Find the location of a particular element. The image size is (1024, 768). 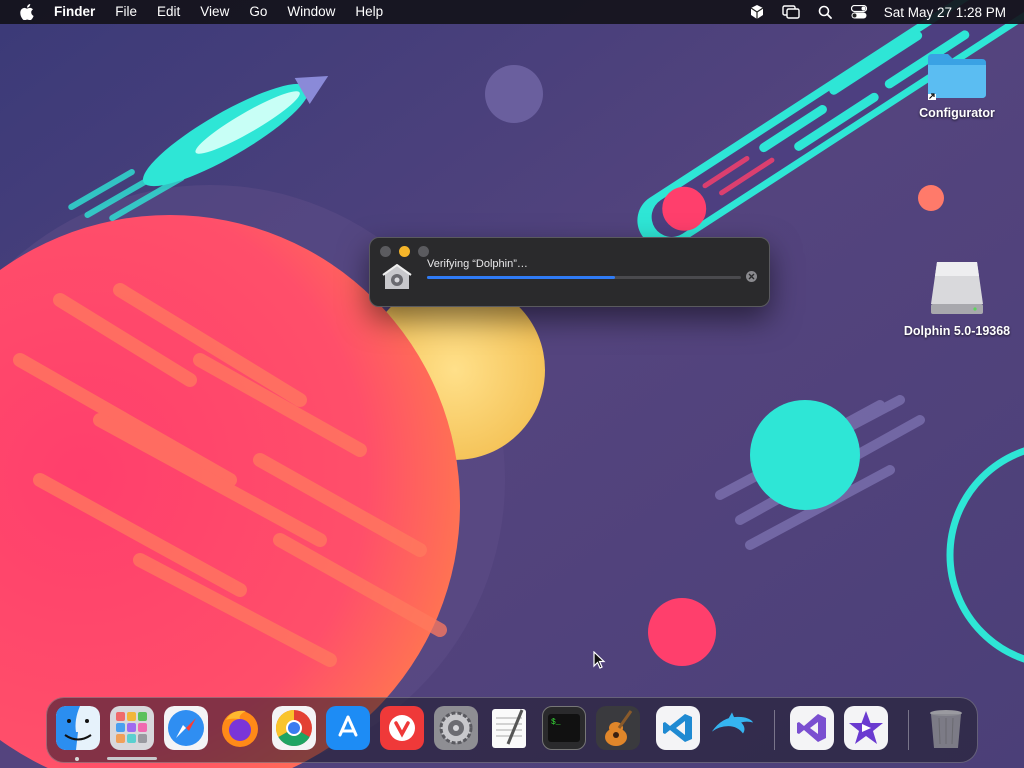

close-icon is located at coordinates (751, 276).